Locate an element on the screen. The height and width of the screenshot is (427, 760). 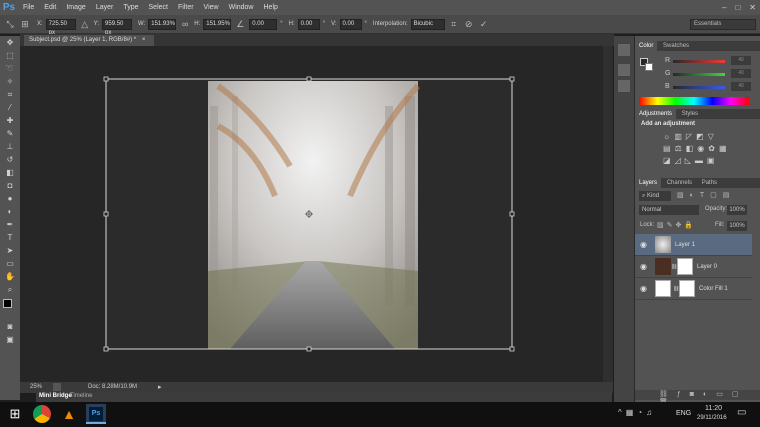
layer-row-color-fill-1: ◉ ⛓ Color Fill 1 is located at coordinates (693, 289).